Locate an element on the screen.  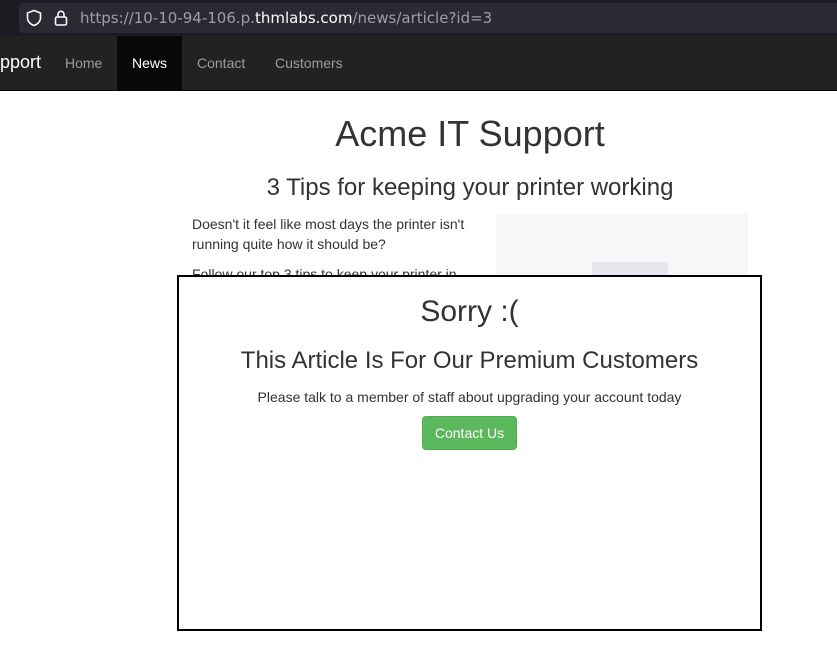
nav-item-home: Home is located at coordinates (83, 63).